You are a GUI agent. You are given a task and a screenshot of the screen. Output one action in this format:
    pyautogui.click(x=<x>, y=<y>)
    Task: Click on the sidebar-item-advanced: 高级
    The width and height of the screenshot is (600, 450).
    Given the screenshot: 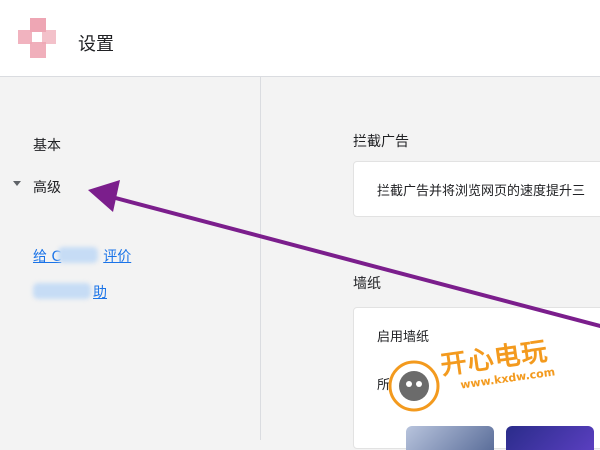 What is the action you would take?
    pyautogui.click(x=37, y=187)
    